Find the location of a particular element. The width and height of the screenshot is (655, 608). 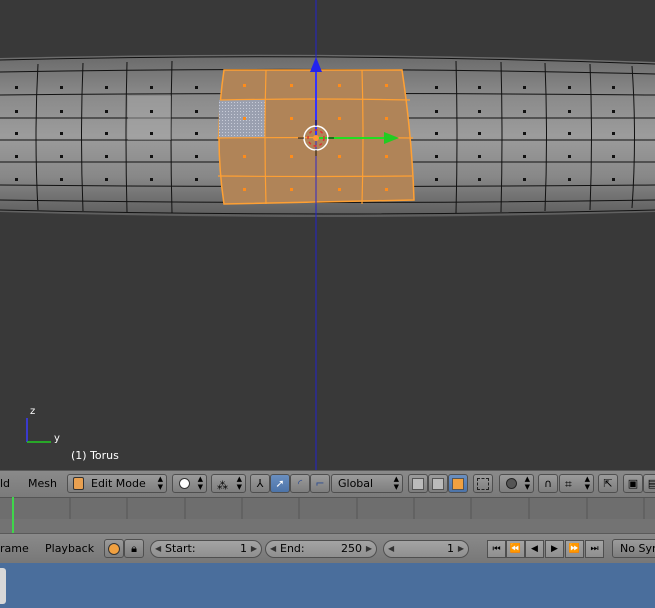

scale-icon: ⌐ is located at coordinates (320, 483).